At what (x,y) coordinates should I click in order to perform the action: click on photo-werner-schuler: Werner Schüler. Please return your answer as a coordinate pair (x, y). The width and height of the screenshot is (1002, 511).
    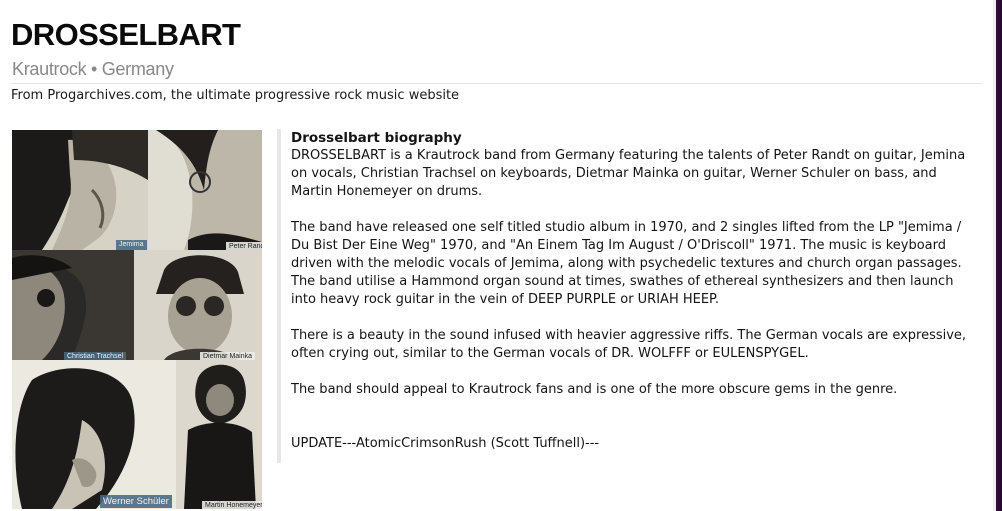
    Looking at the image, I should click on (94, 434).